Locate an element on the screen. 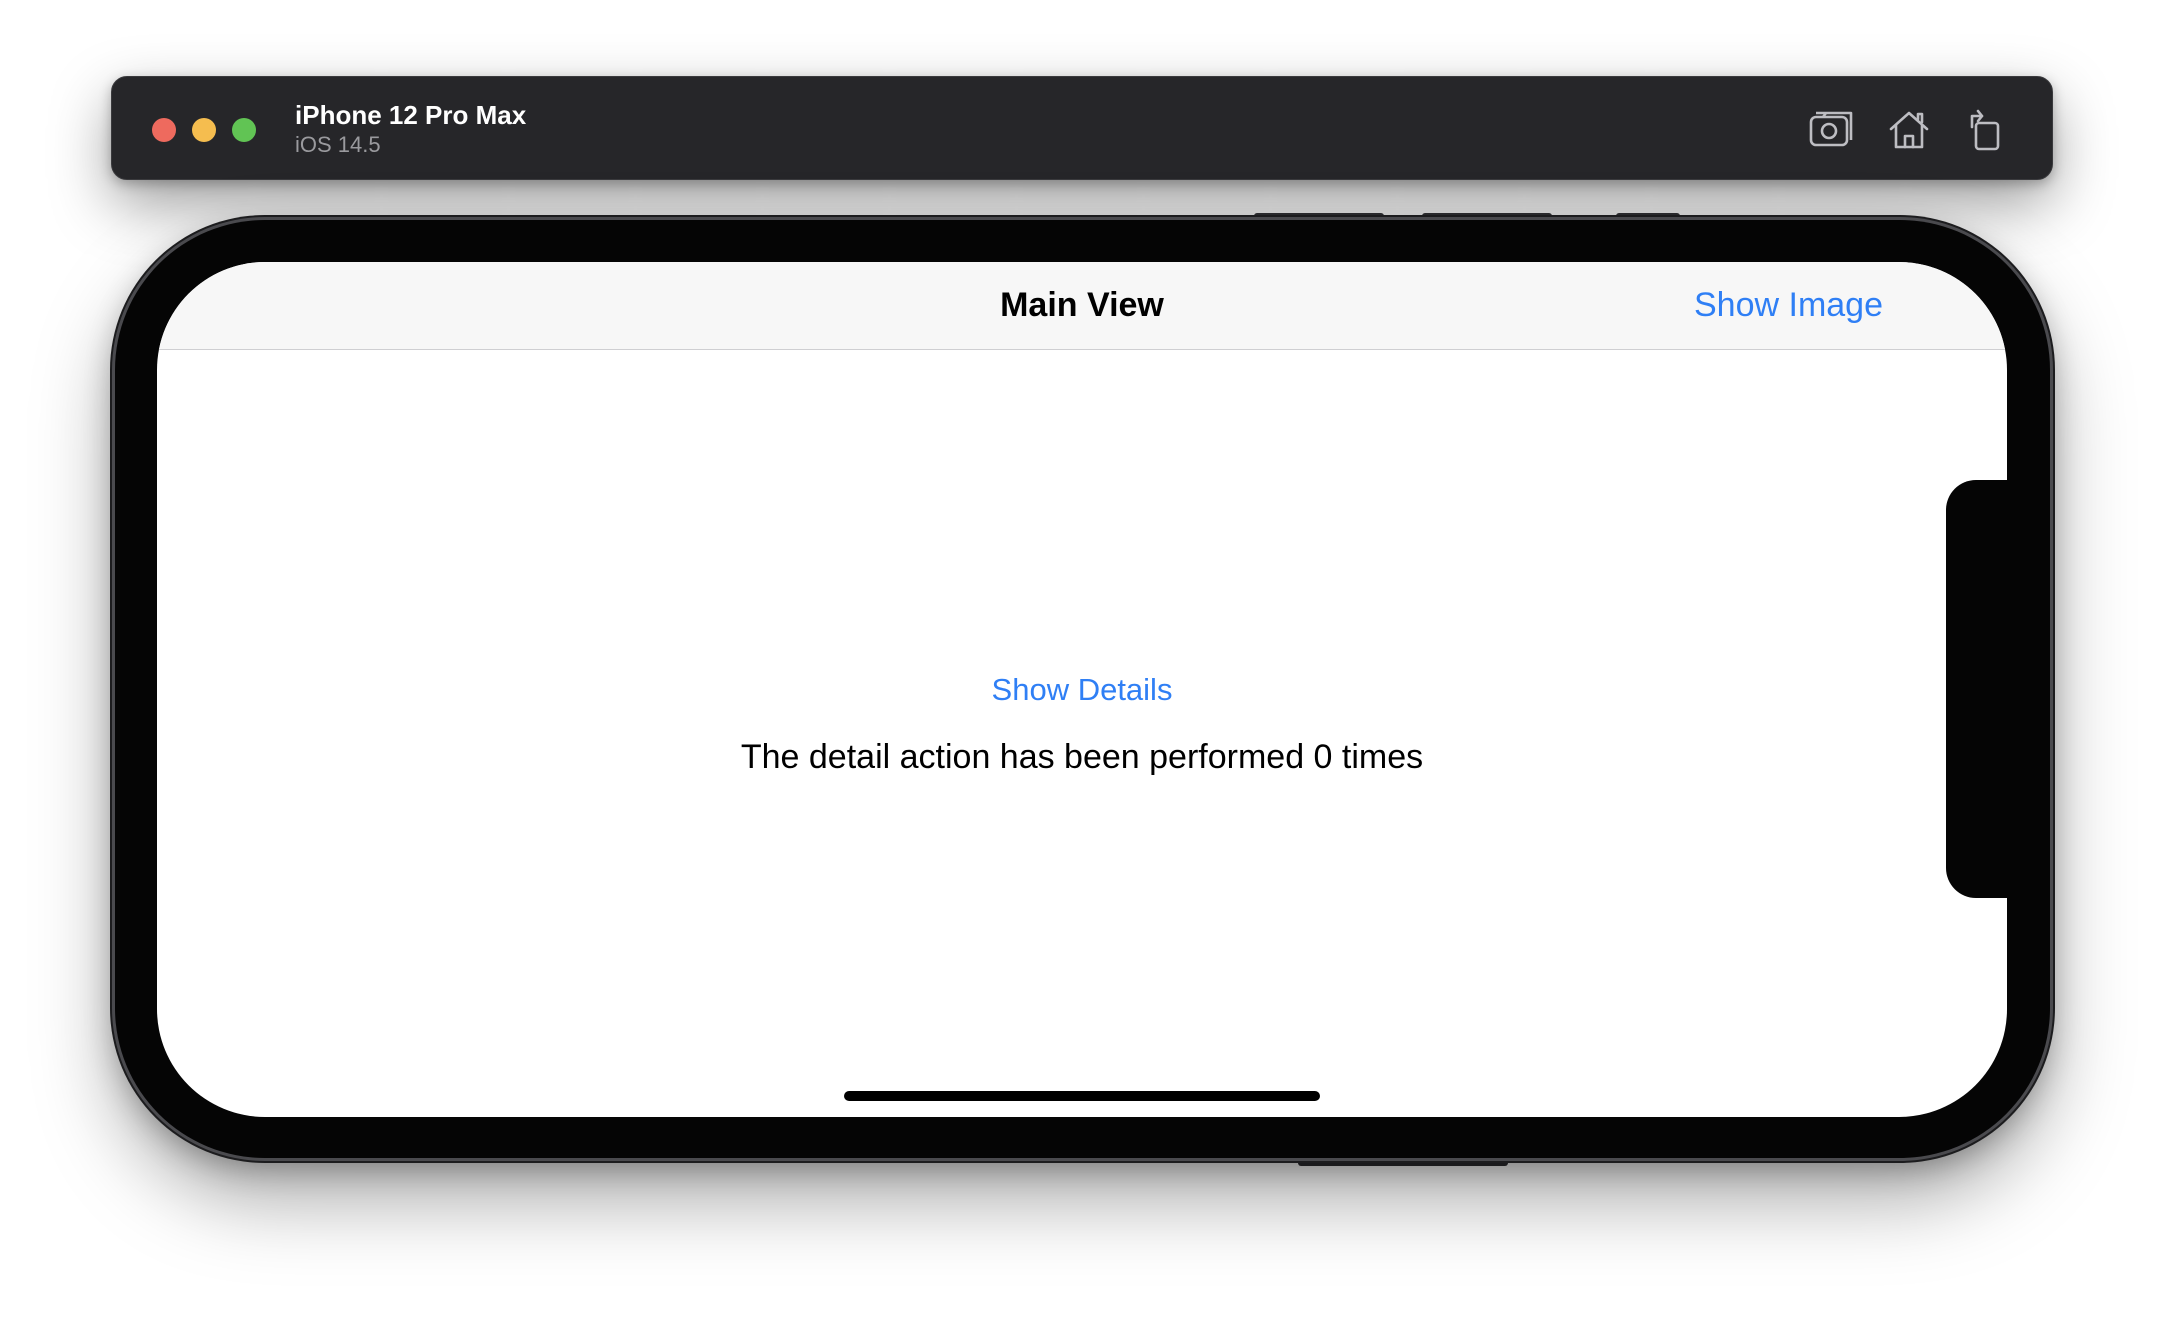 The width and height of the screenshot is (2164, 1328). home-icon is located at coordinates (1909, 130).